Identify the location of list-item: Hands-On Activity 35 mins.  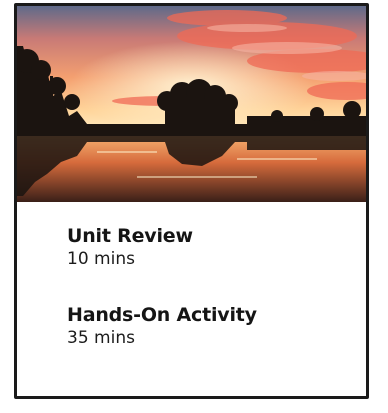
(206, 326).